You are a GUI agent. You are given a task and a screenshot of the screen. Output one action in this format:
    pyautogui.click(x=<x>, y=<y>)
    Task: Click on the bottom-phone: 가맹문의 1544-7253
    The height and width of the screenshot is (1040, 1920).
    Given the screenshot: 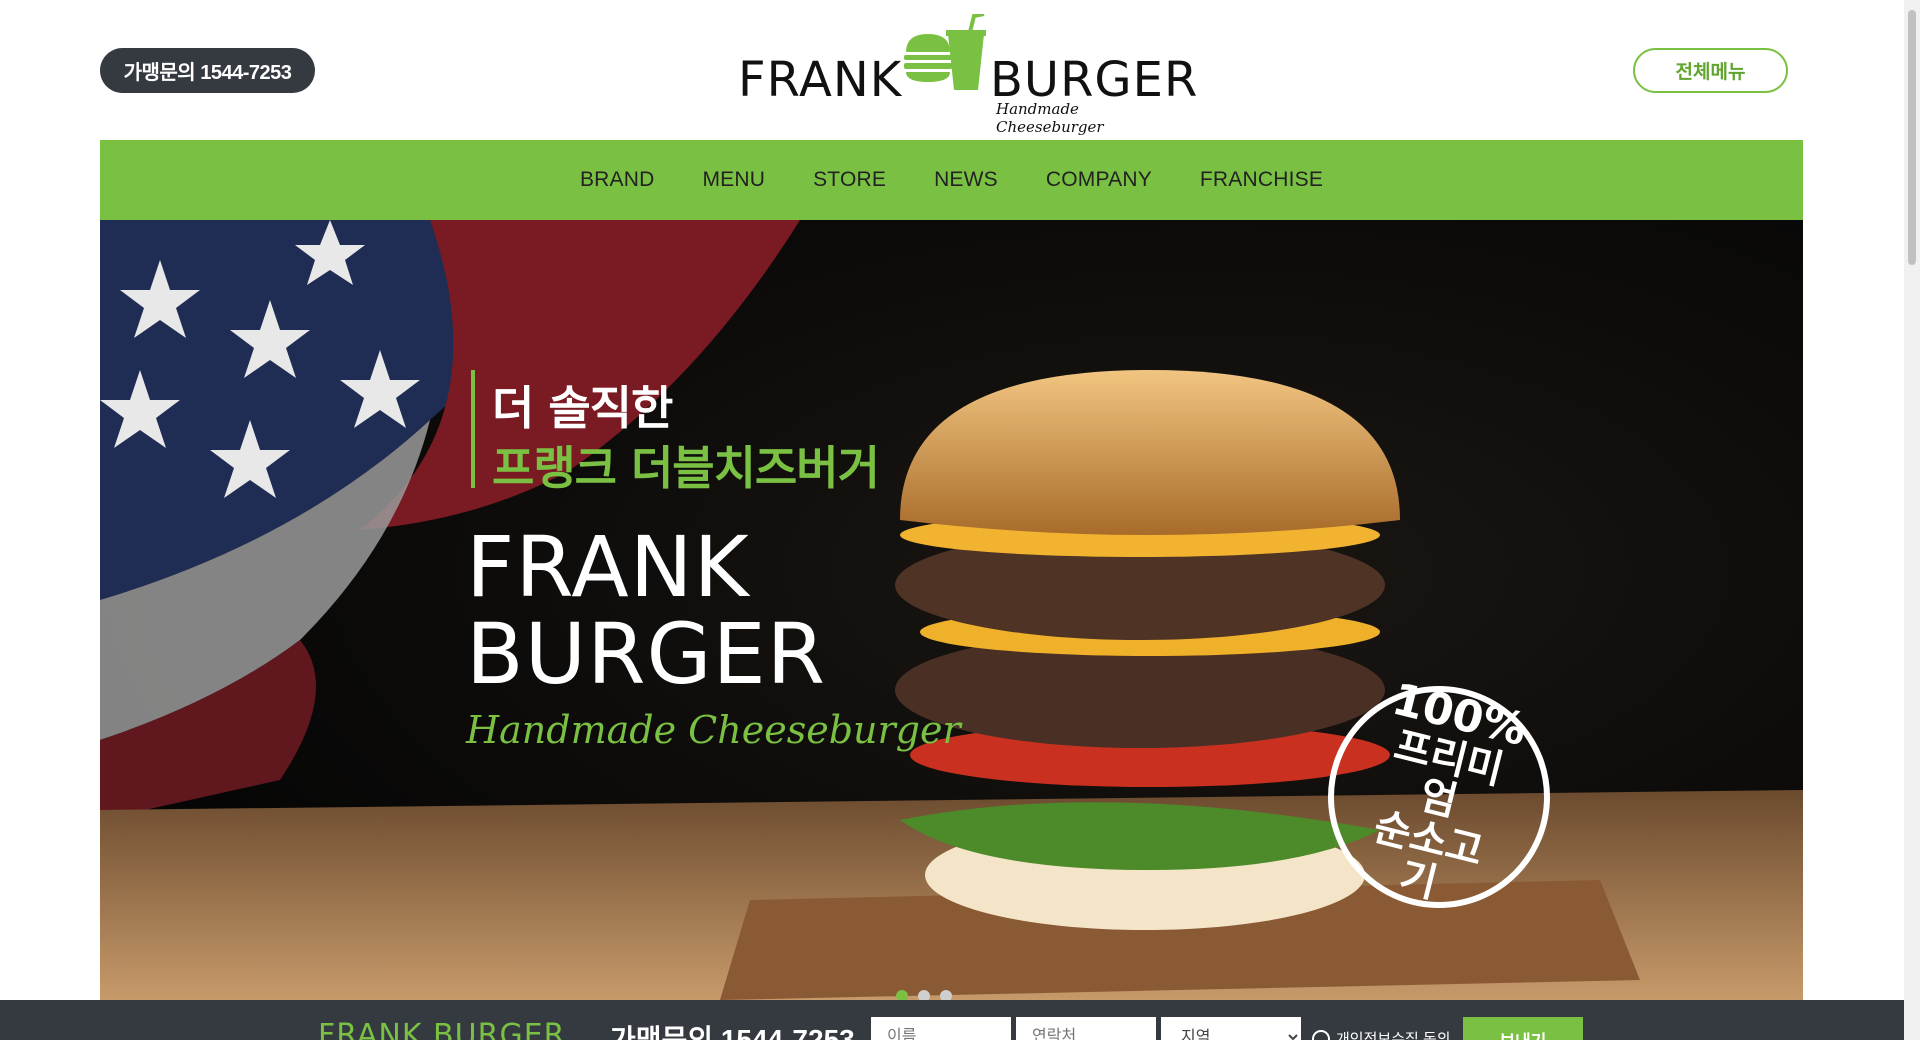 What is the action you would take?
    pyautogui.click(x=732, y=1032)
    